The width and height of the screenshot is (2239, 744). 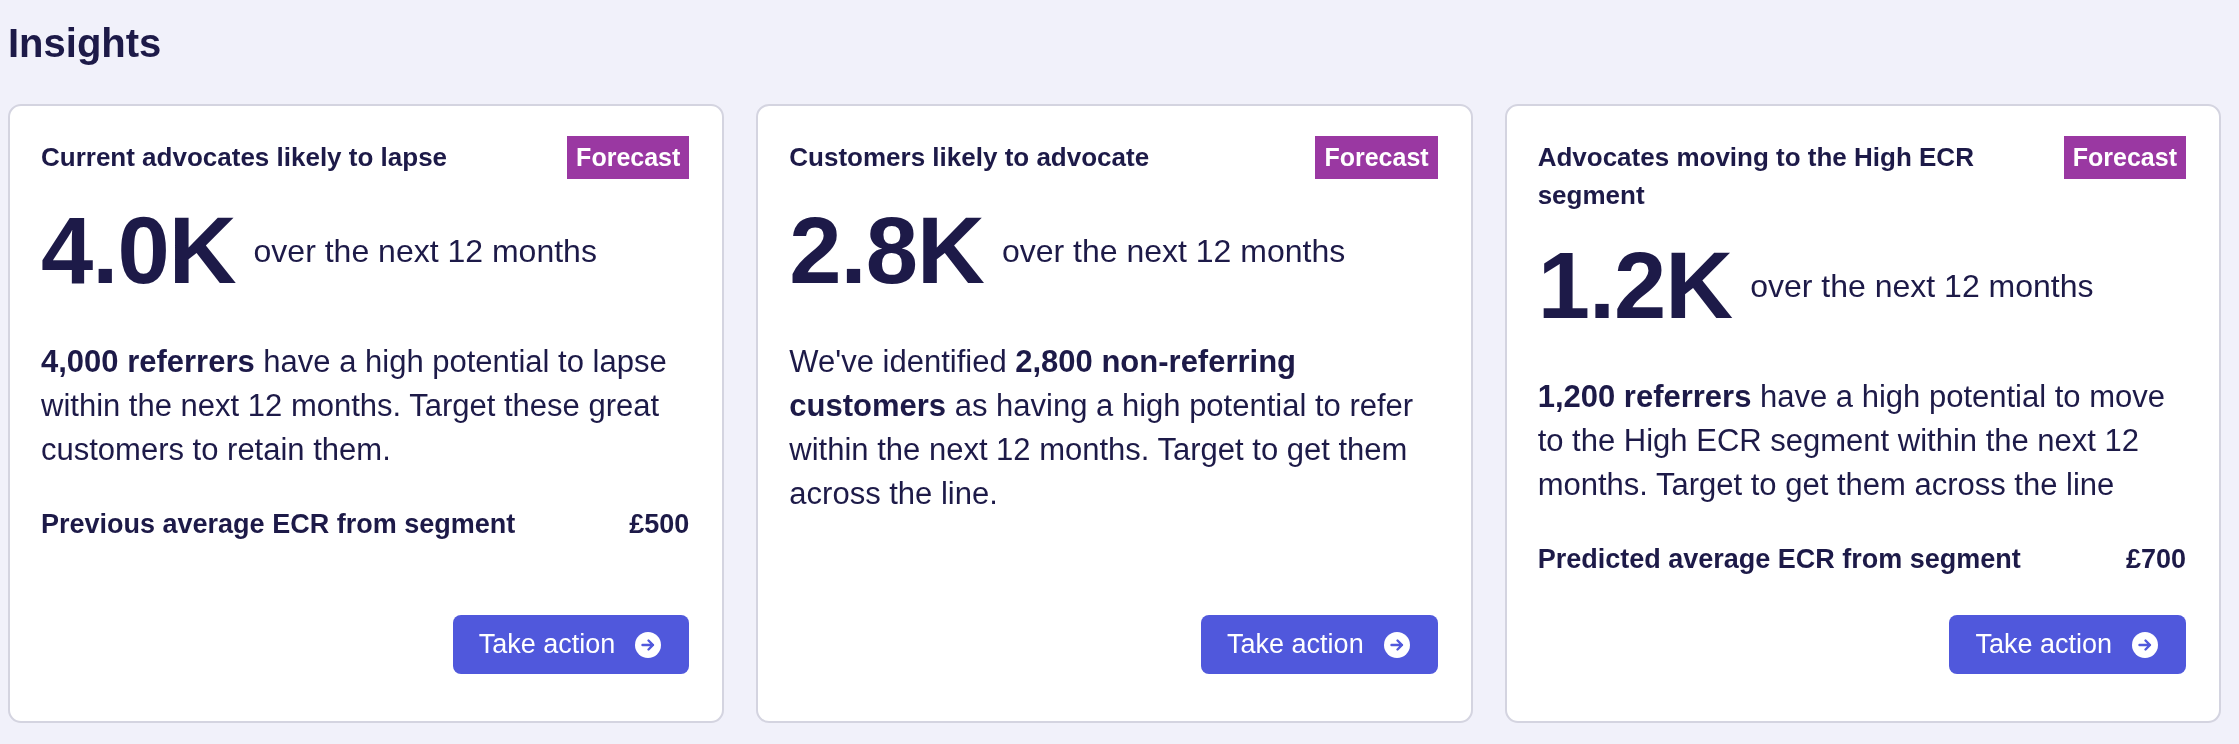 I want to click on metric-amount: £500, so click(x=659, y=524).